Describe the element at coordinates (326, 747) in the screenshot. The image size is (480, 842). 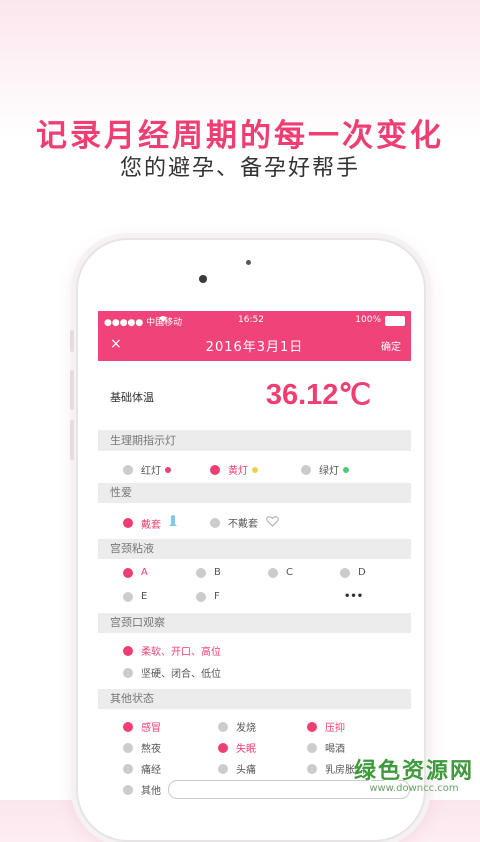
I see `option-drinking: 喝酒` at that location.